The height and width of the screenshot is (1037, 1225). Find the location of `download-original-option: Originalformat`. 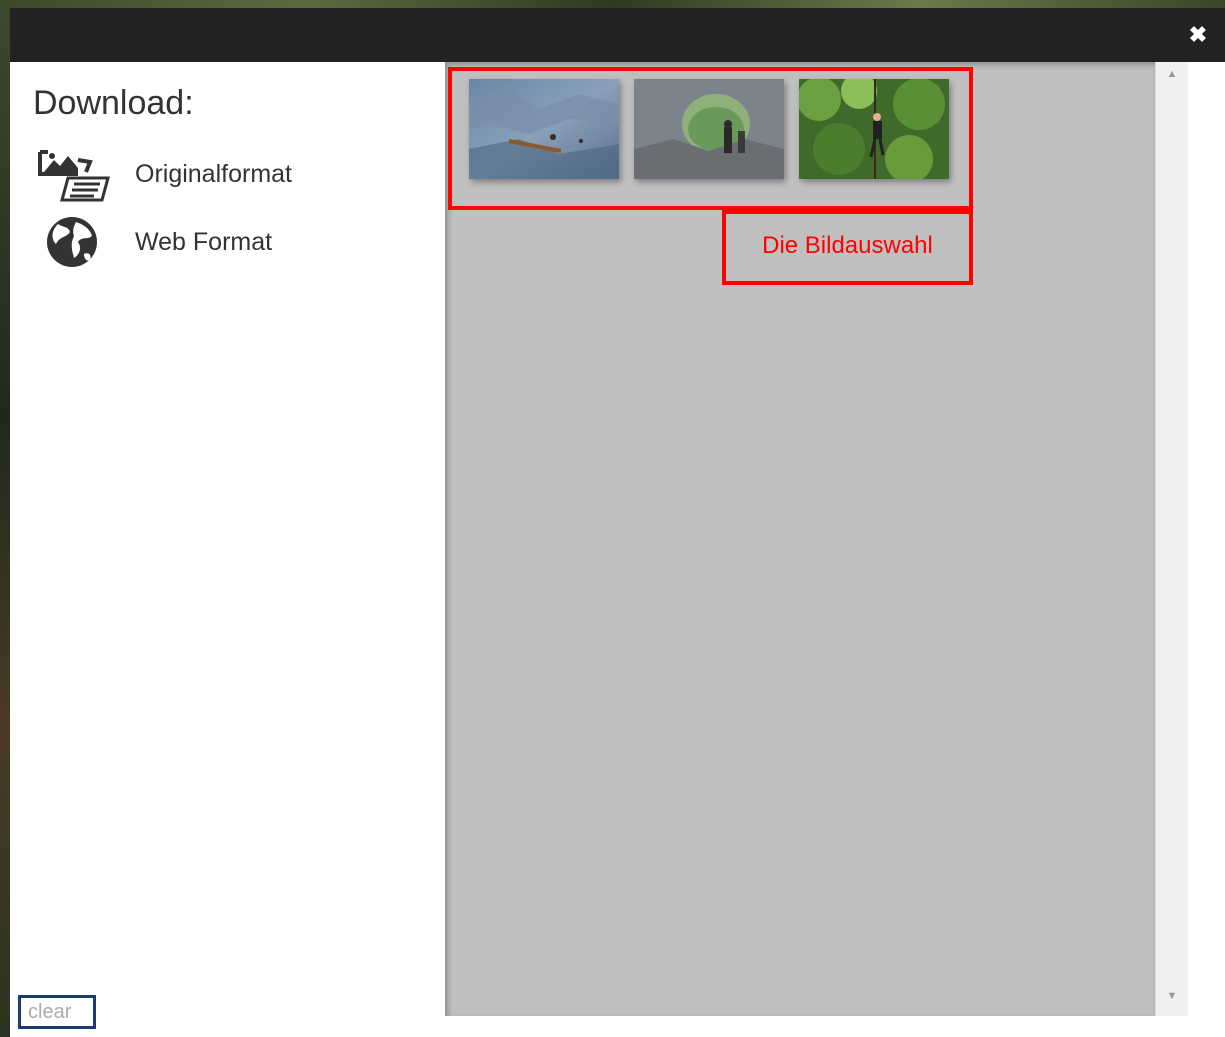

download-original-option: Originalformat is located at coordinates (165, 174).